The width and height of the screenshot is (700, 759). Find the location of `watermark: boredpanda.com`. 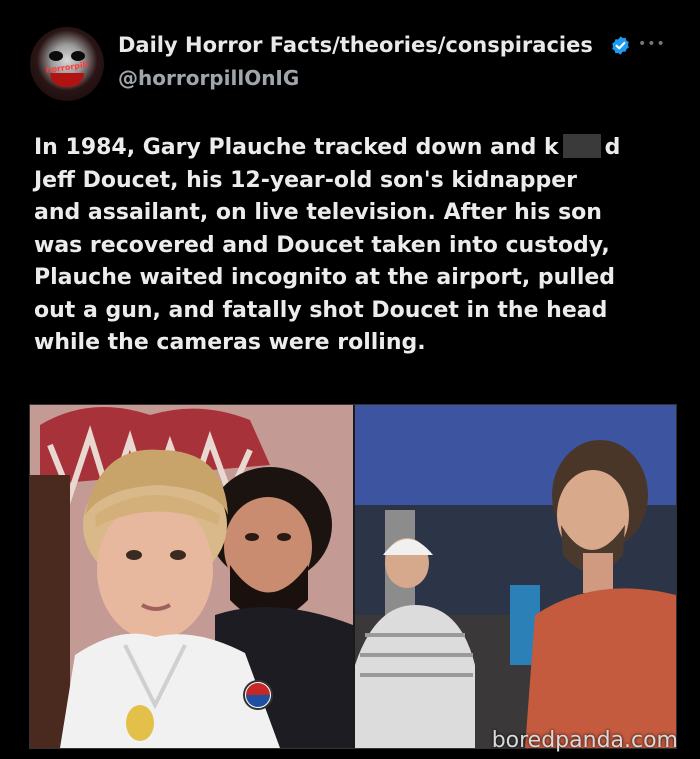

watermark: boredpanda.com is located at coordinates (584, 740).